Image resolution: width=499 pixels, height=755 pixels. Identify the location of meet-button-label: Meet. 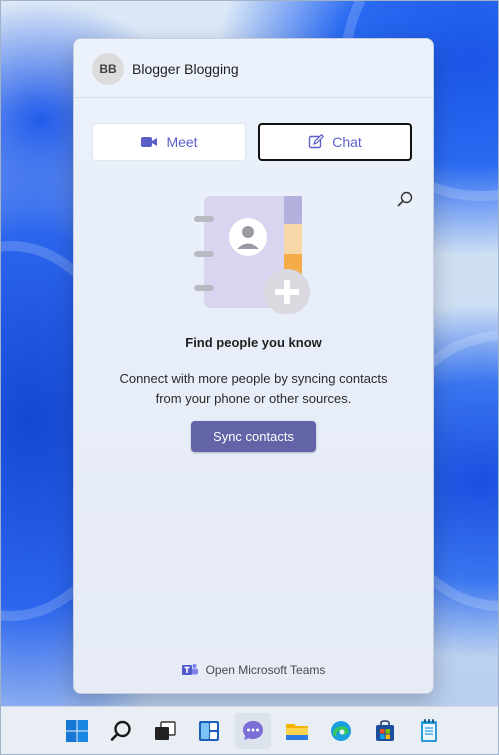
(182, 142).